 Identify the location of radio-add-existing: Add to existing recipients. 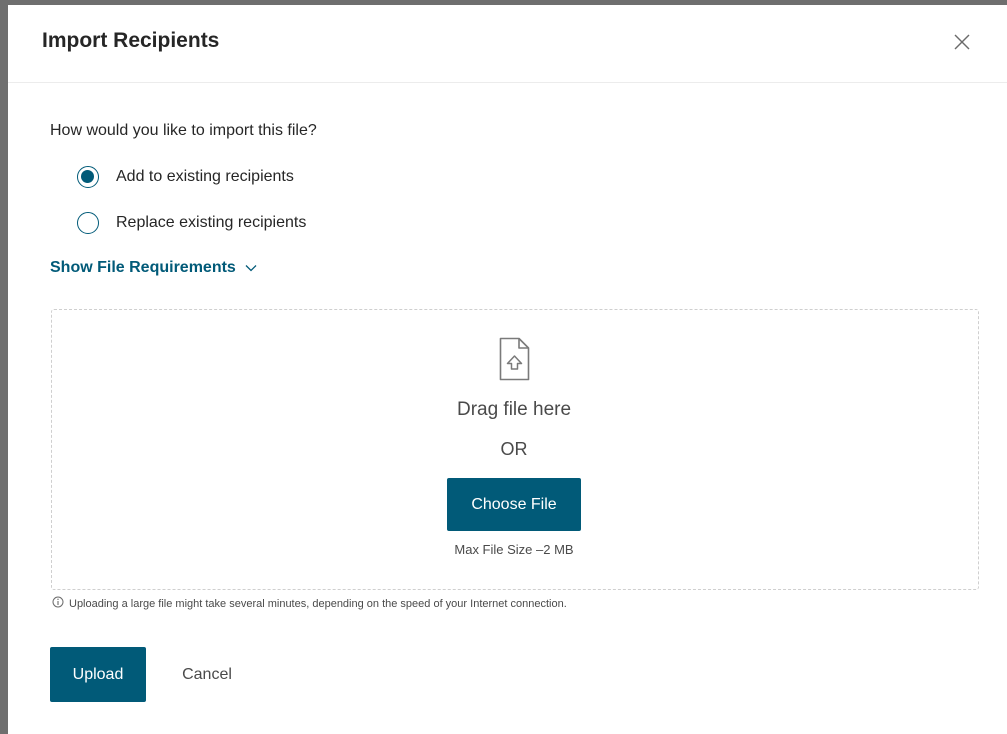
(185, 177).